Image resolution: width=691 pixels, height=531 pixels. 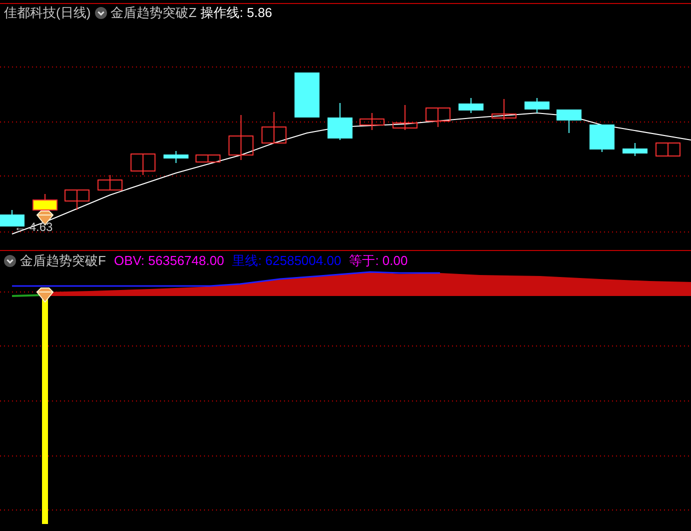 I want to click on stock-title: 佳都科技(日线), so click(x=47, y=13).